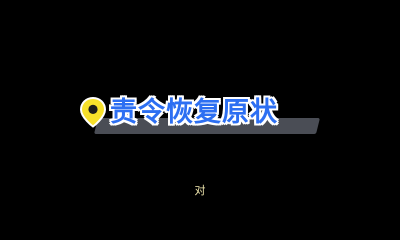 Image resolution: width=400 pixels, height=240 pixels. Describe the element at coordinates (200, 190) in the screenshot. I see `subtitle-caption: 对` at that location.